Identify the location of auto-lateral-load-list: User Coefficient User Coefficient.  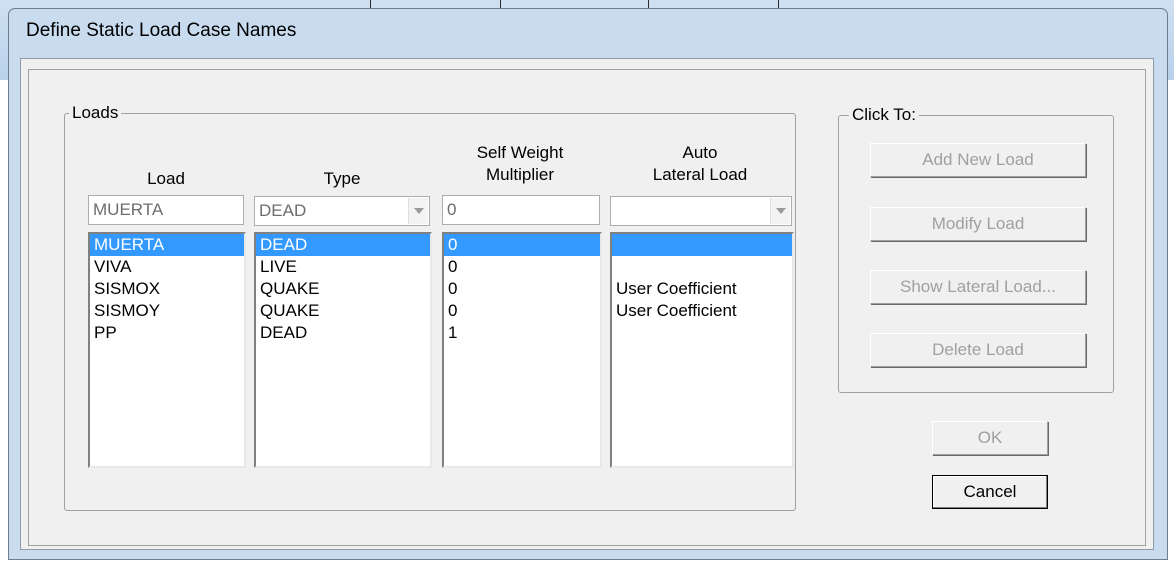
(702, 350).